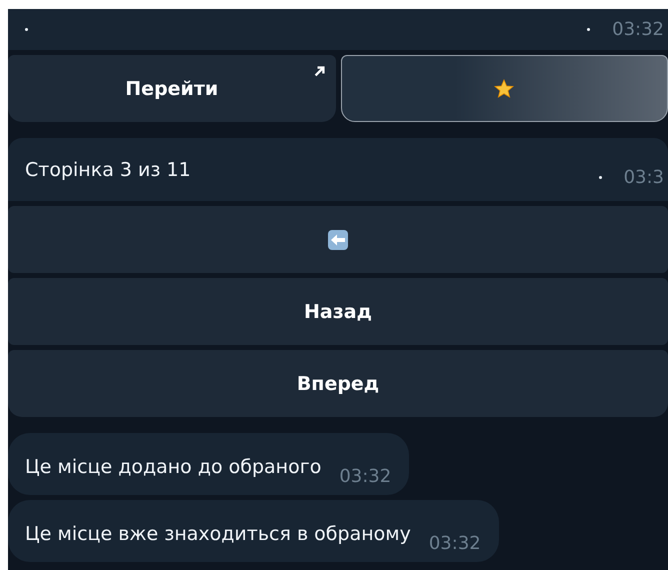 The image size is (668, 570). I want to click on message-text: Сторінка 3 из 11, so click(108, 169).